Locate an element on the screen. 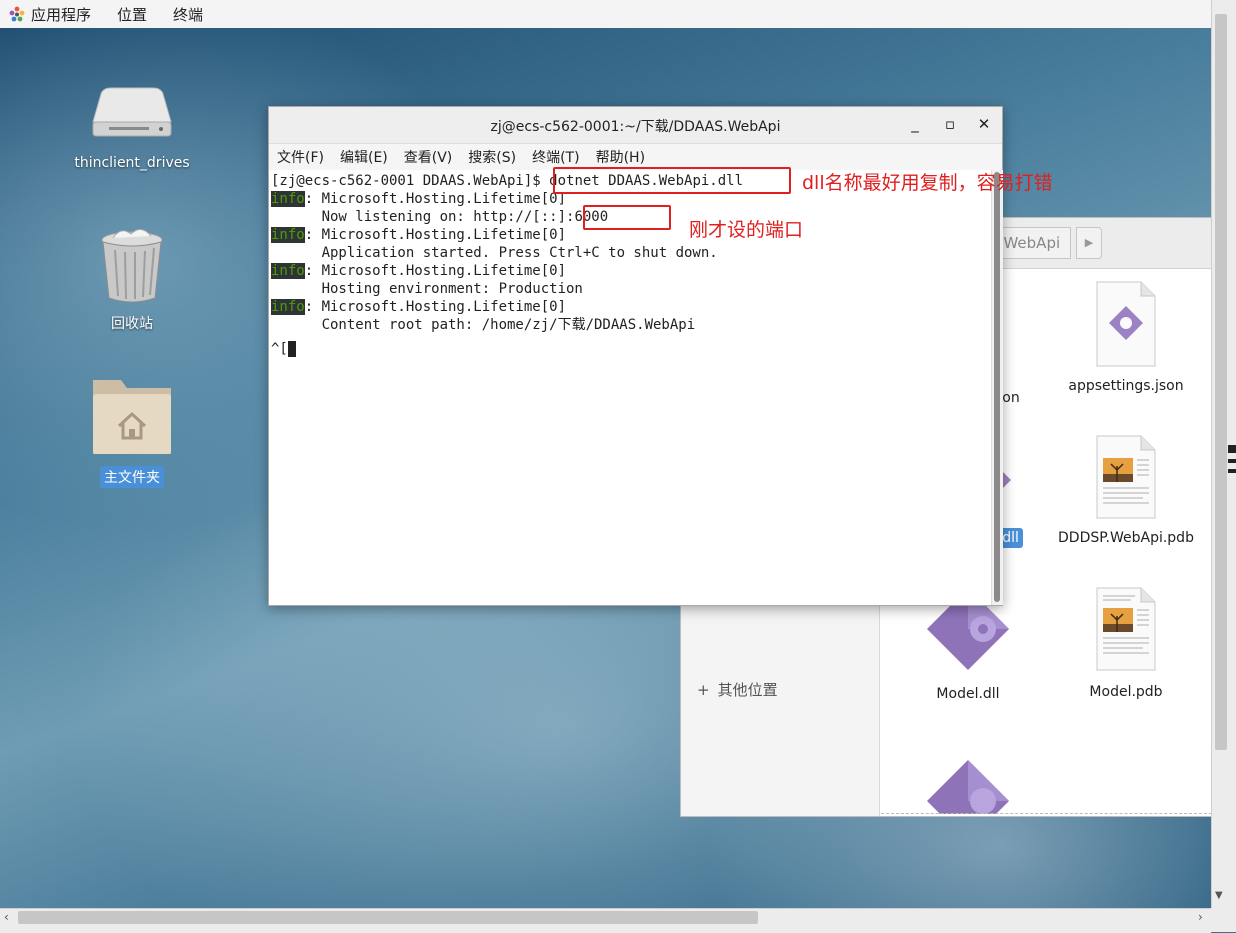  dll-file-icon is located at coordinates (968, 787).